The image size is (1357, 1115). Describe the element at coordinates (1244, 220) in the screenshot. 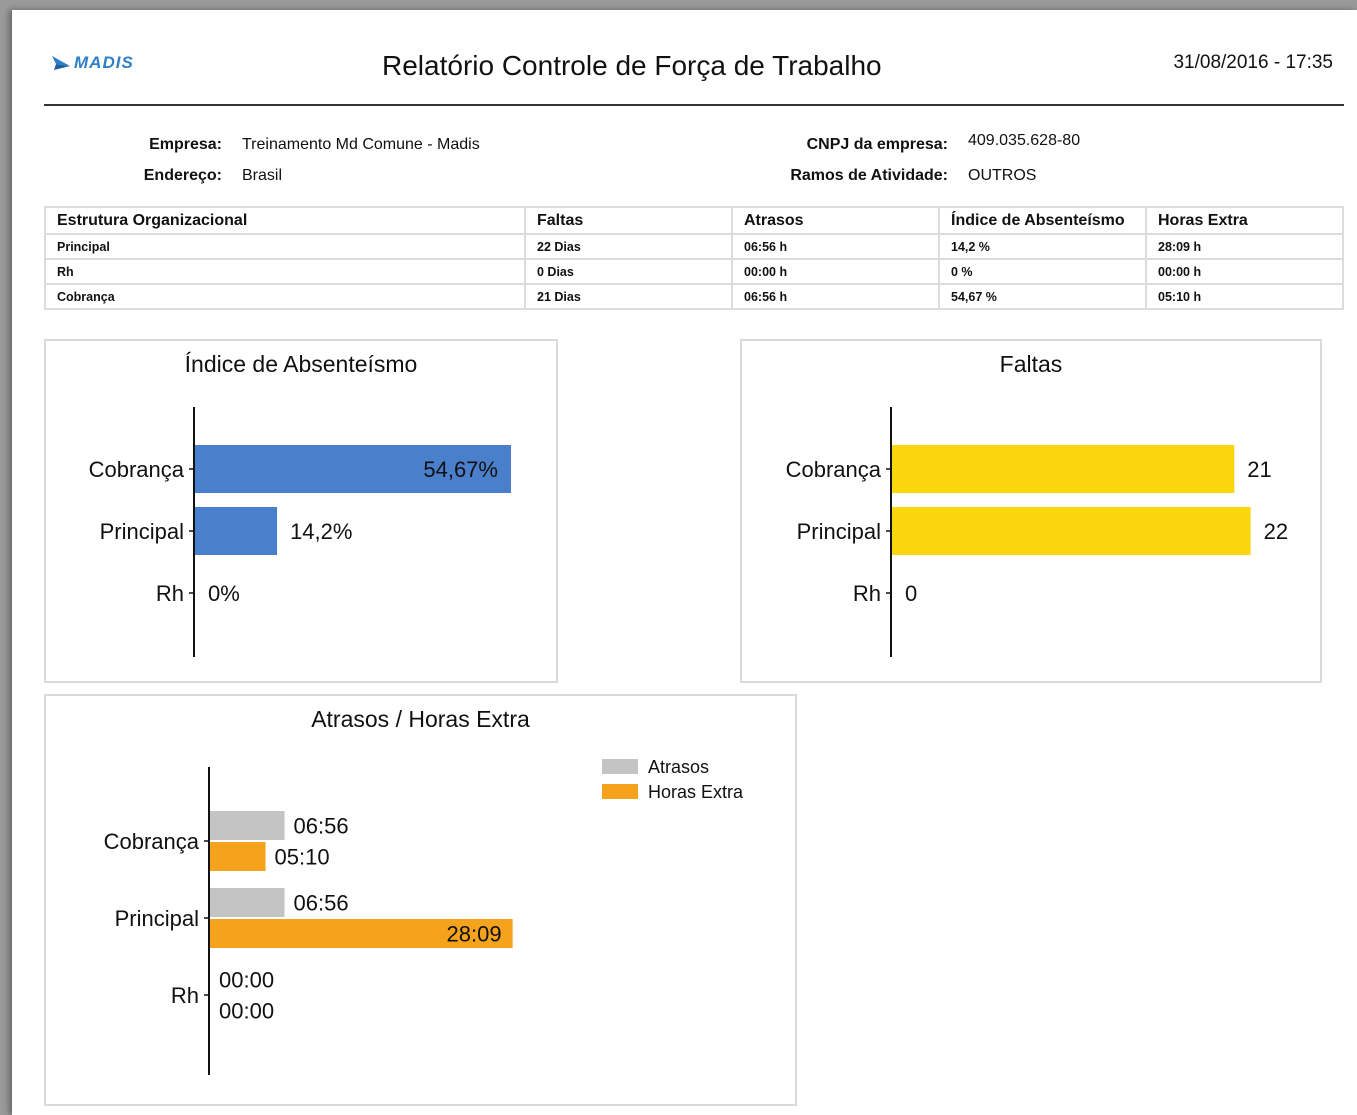

I see `col-header-horas-extra: Horas Extra` at that location.